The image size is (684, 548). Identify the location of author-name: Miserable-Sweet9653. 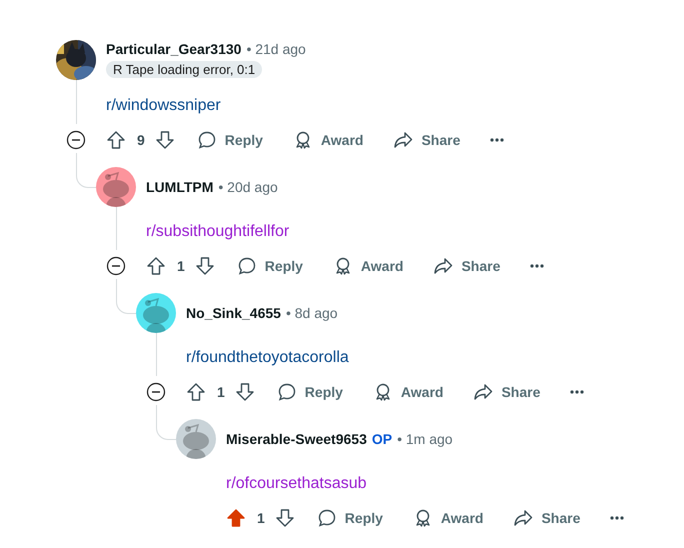
(296, 439).